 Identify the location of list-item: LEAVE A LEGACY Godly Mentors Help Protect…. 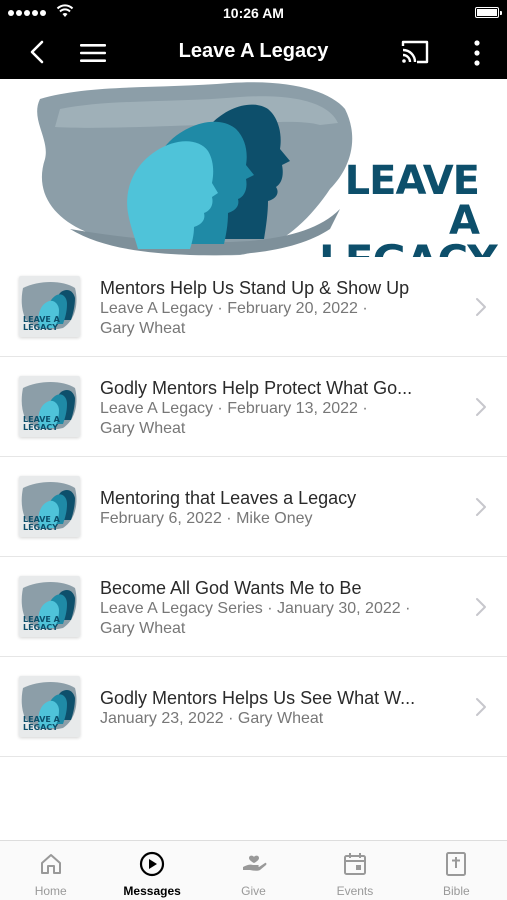
(253, 407).